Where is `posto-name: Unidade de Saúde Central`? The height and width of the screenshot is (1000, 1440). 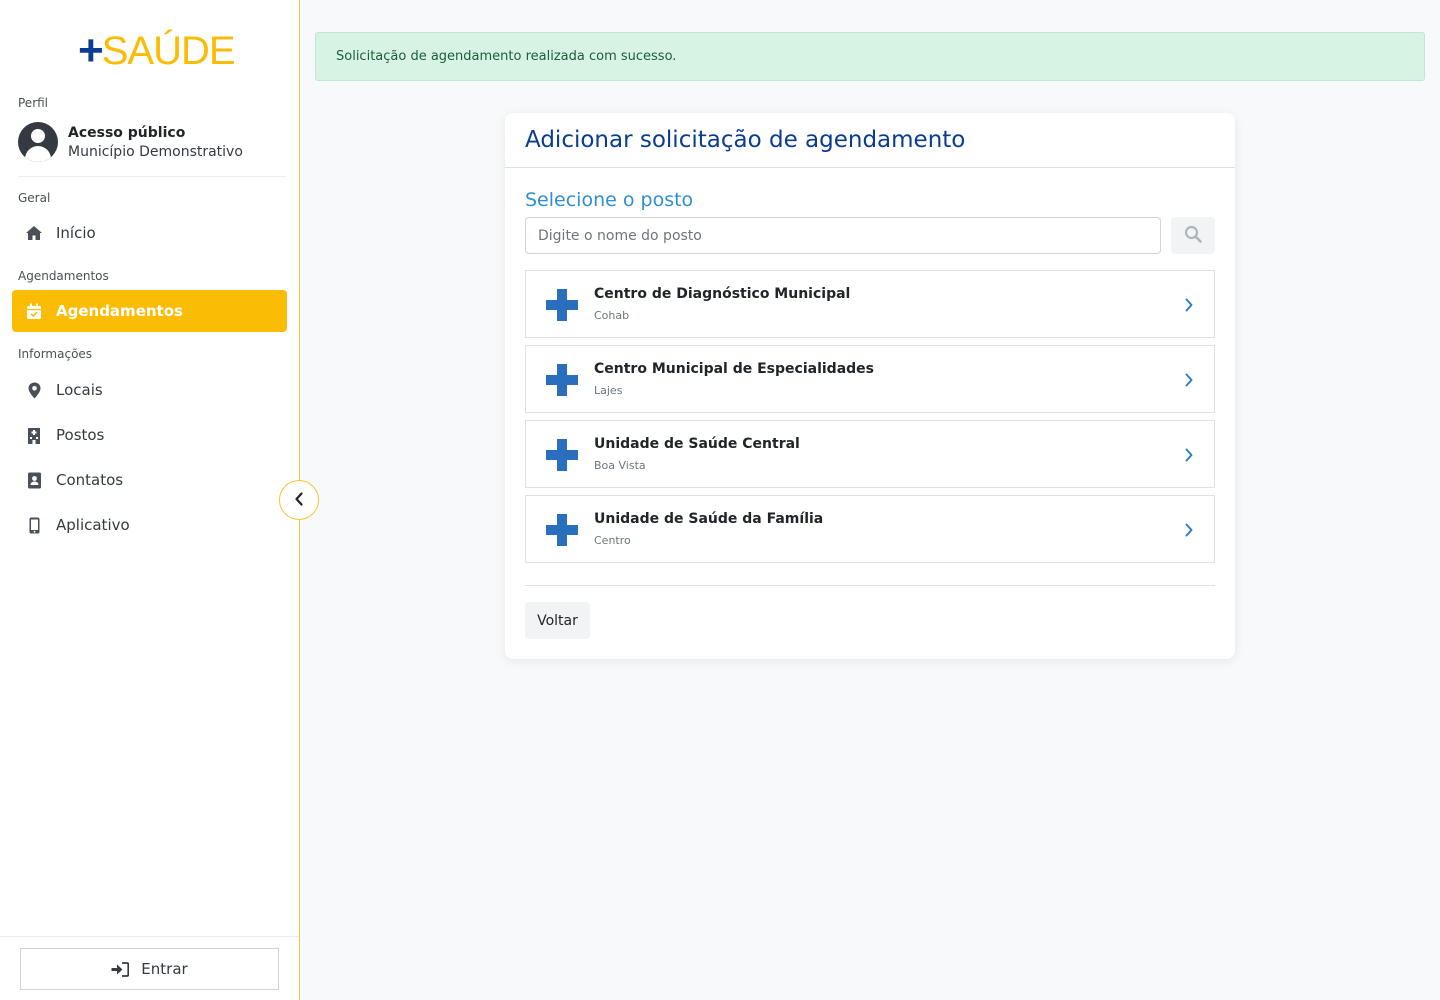 posto-name: Unidade de Saúde Central is located at coordinates (697, 444).